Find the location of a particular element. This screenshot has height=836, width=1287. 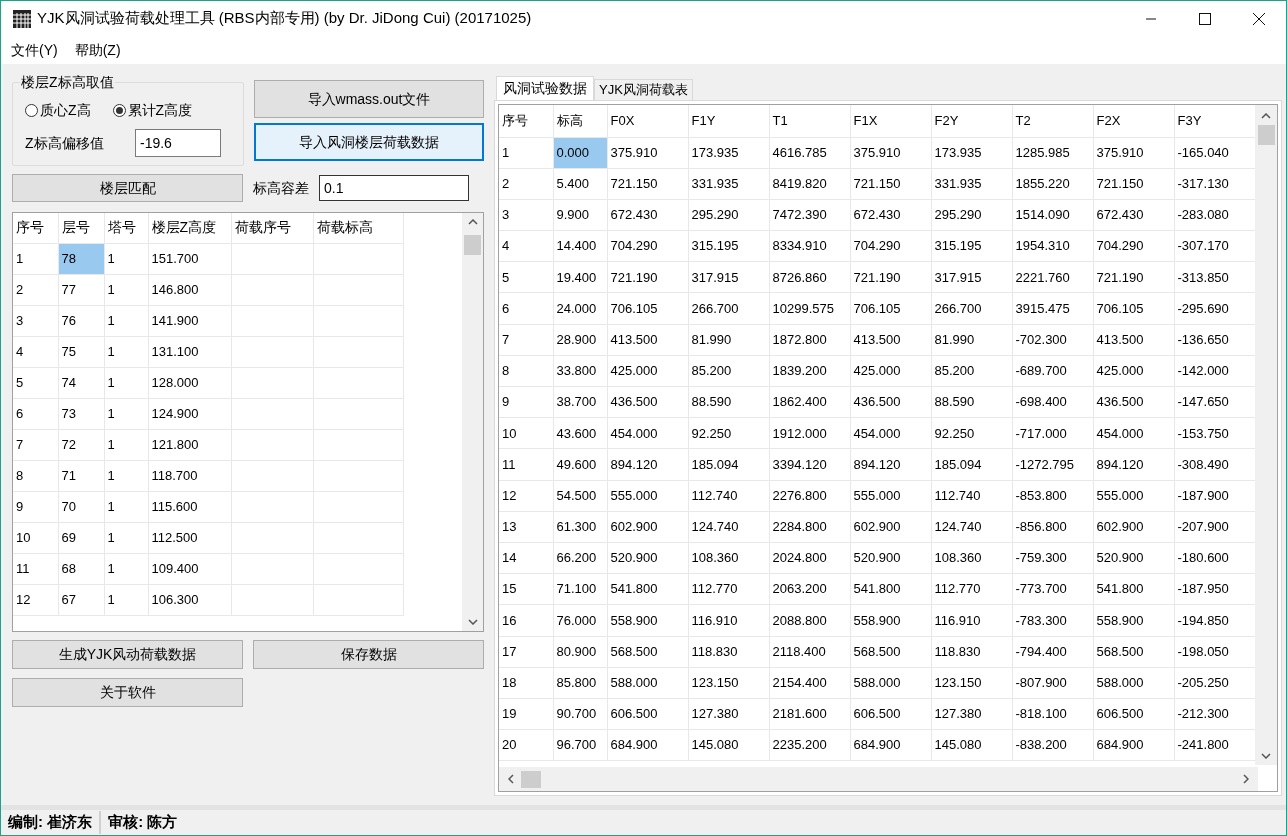

table-cell: 127.380 is located at coordinates (971, 714).